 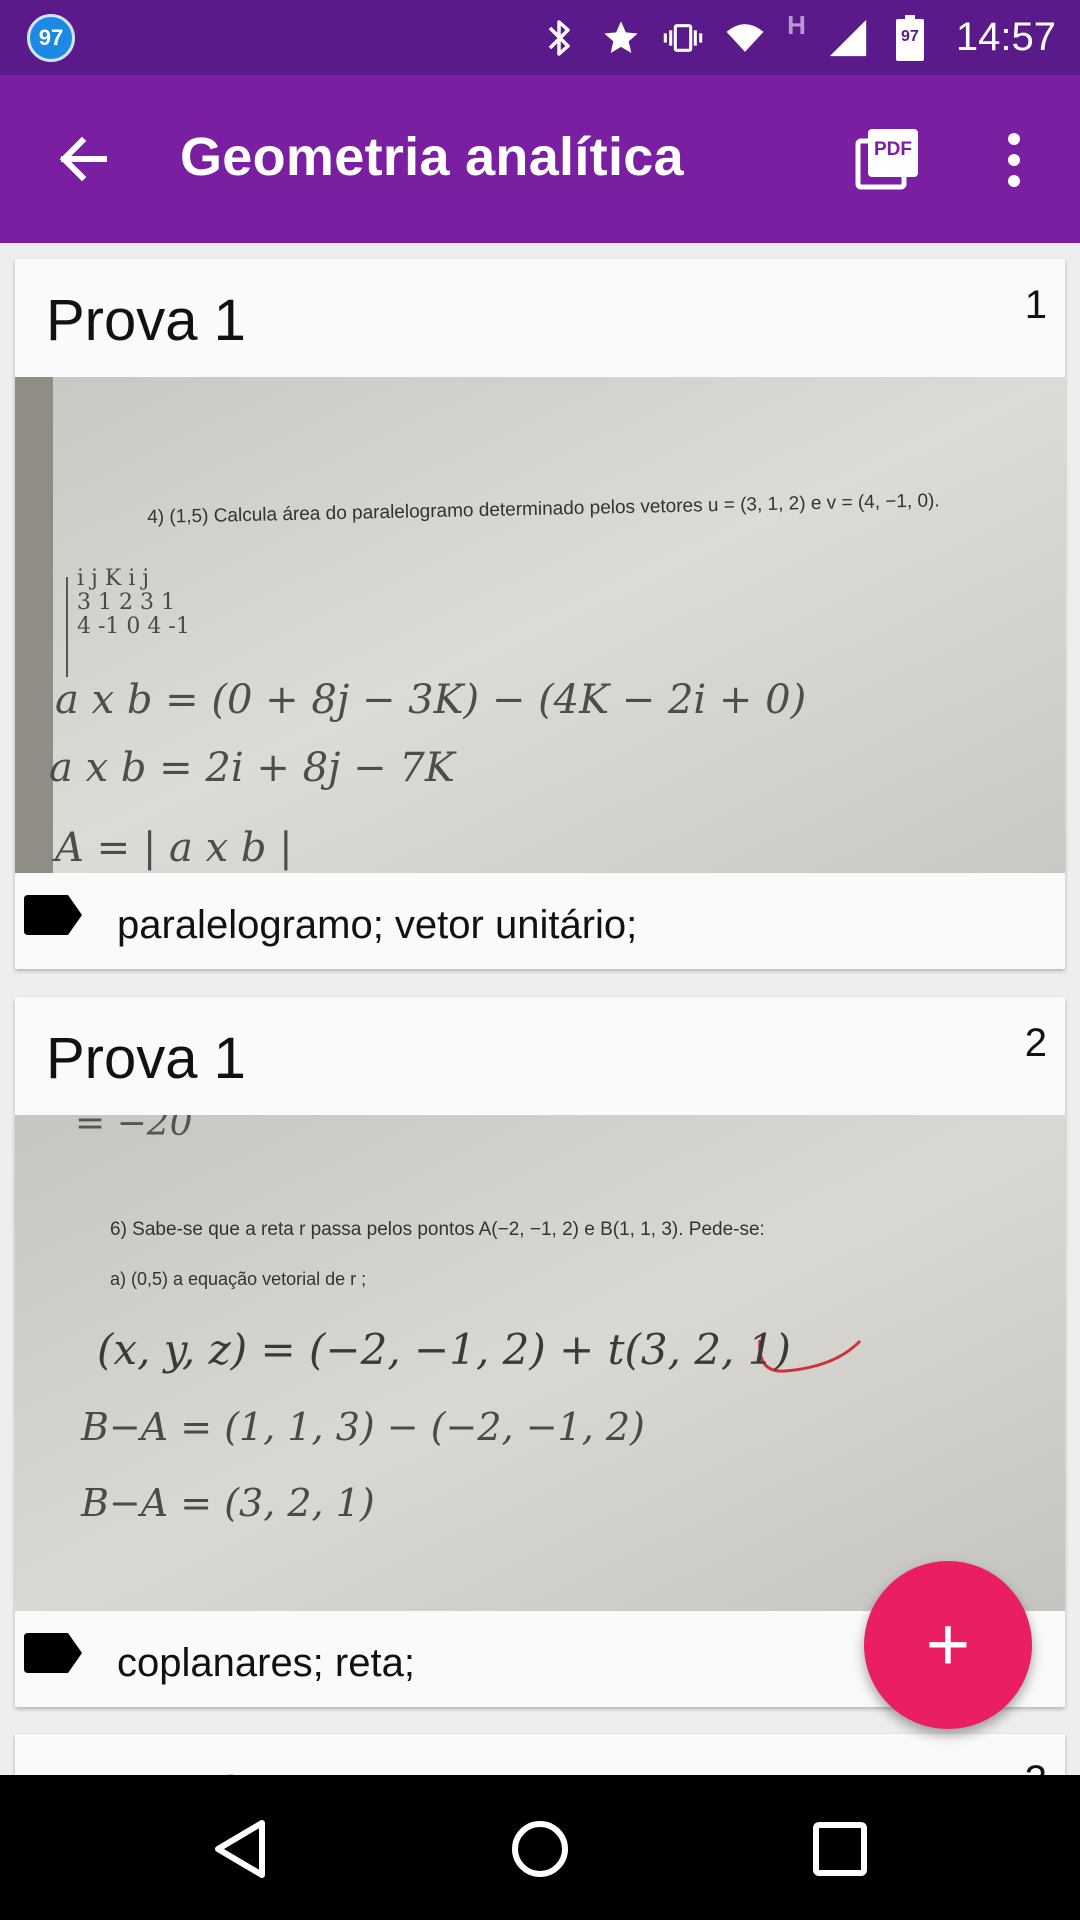 I want to click on nav-home-icon, so click(x=540, y=1849).